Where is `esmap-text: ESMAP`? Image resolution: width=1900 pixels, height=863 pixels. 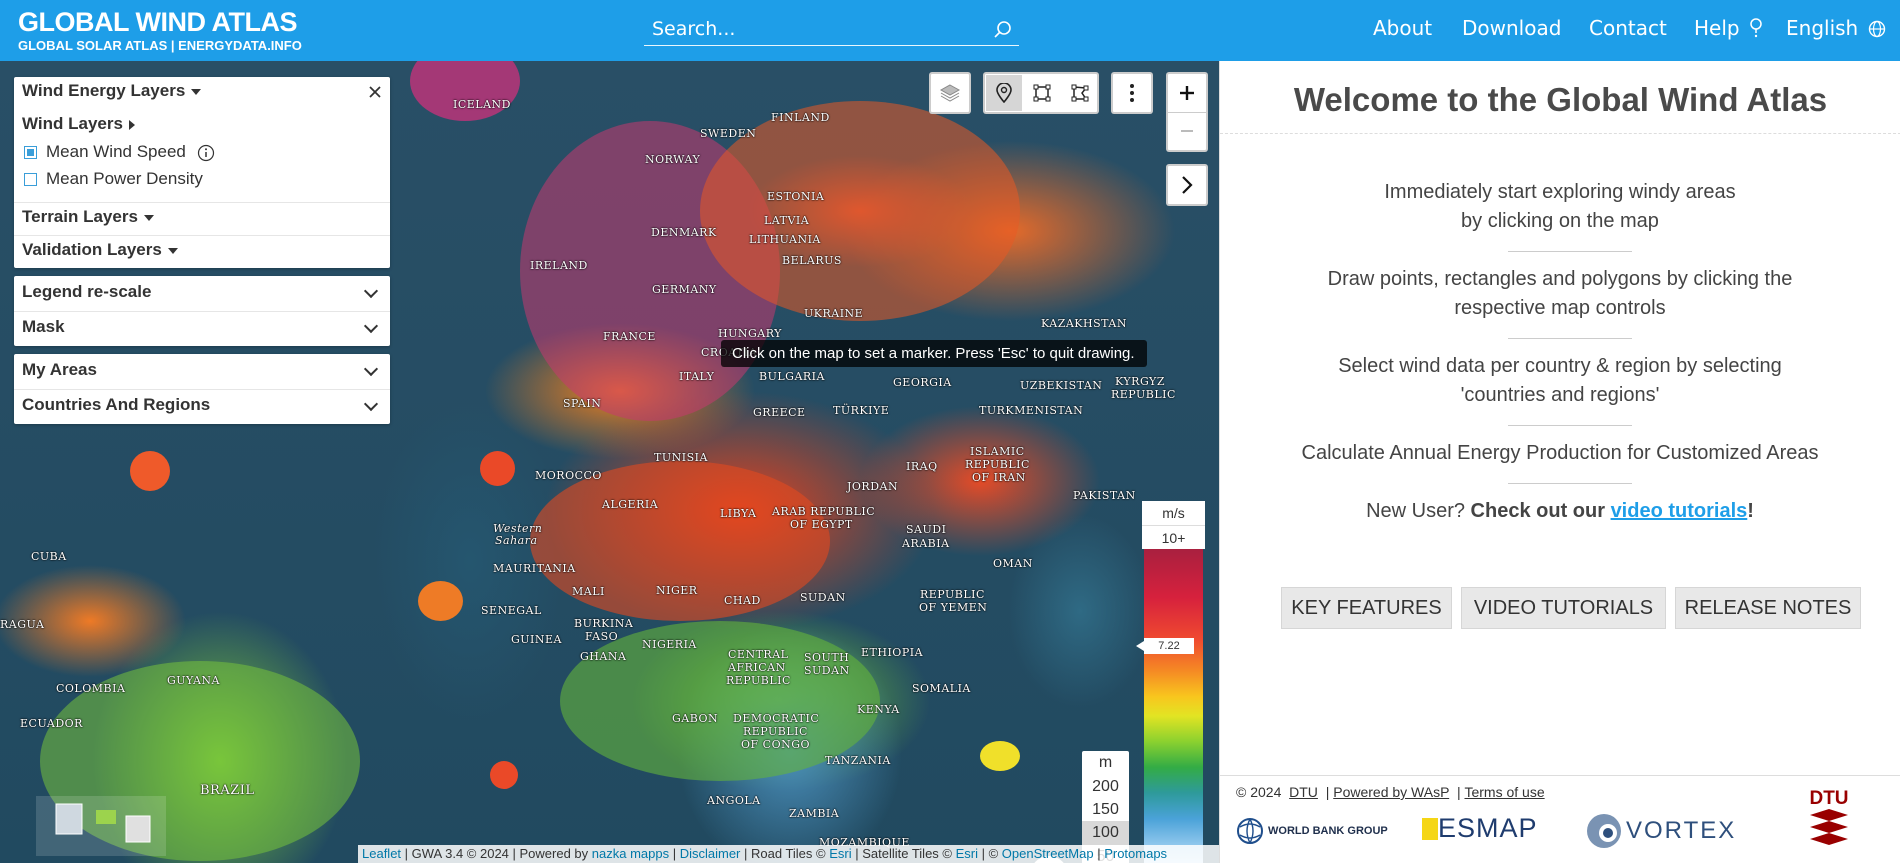
esmap-text: ESMAP is located at coordinates (1488, 828).